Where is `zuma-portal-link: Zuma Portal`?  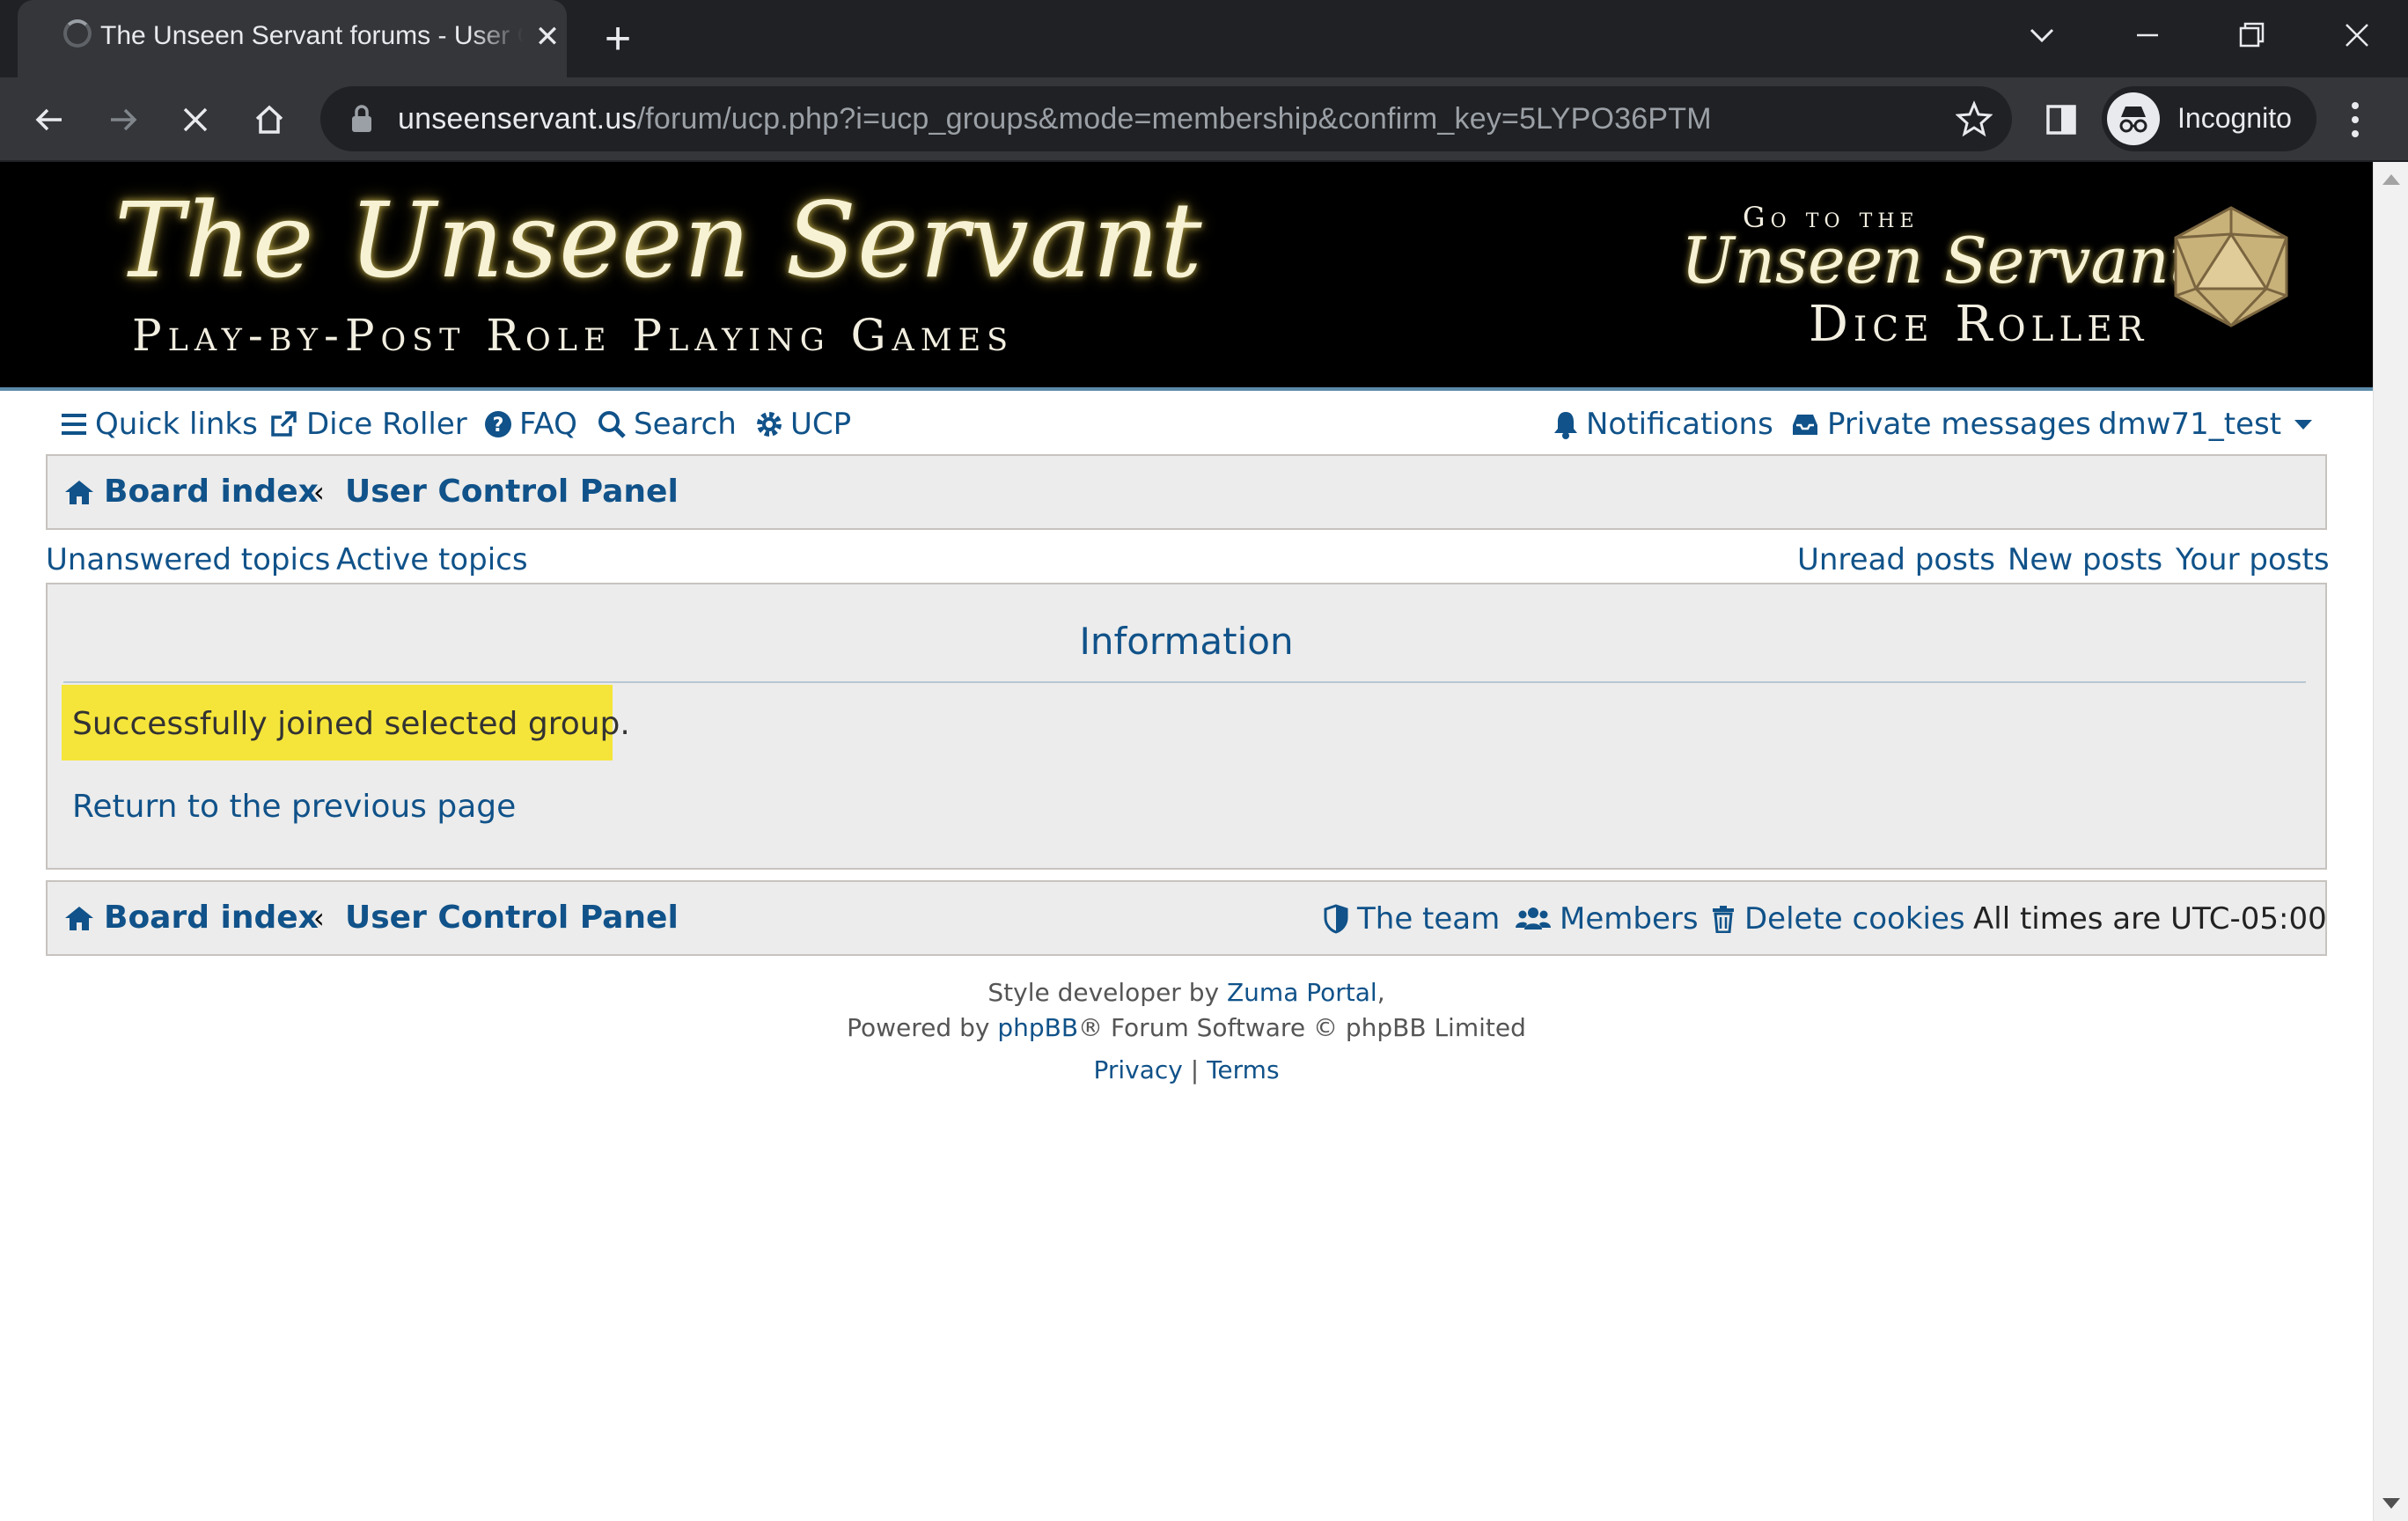
zuma-portal-link: Zuma Portal is located at coordinates (1302, 993).